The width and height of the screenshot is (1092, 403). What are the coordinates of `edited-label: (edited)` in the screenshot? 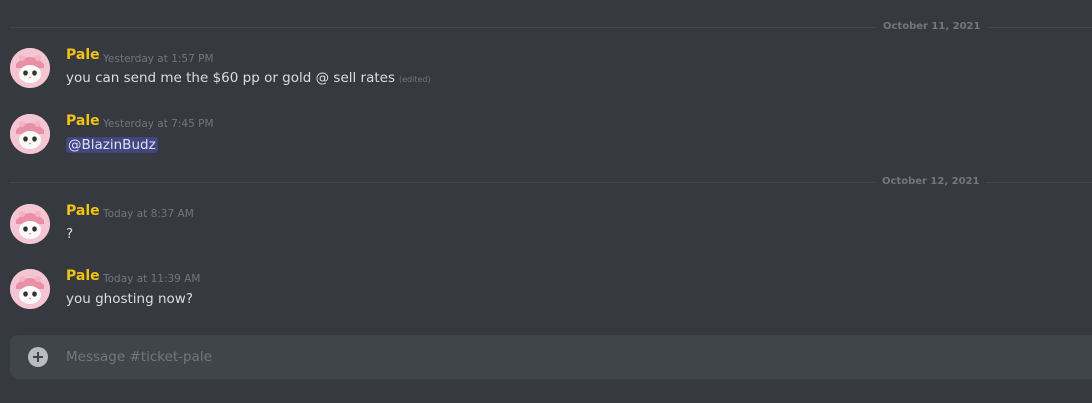 It's located at (415, 79).